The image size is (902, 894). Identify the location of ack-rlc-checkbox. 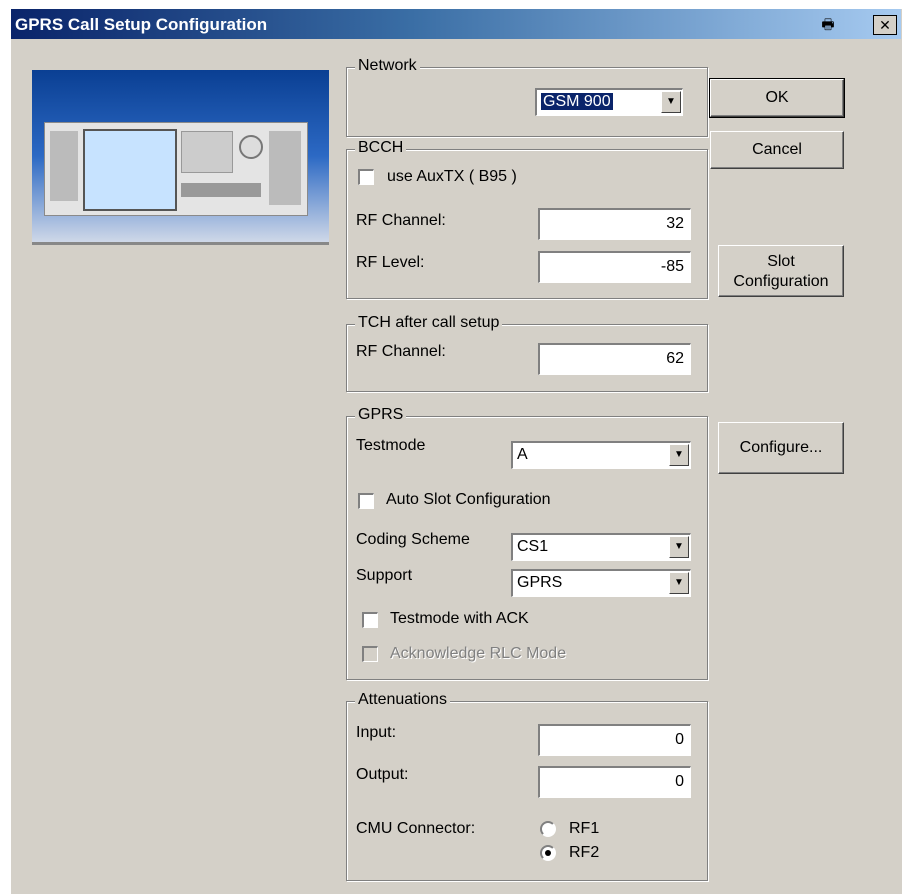
(370, 654).